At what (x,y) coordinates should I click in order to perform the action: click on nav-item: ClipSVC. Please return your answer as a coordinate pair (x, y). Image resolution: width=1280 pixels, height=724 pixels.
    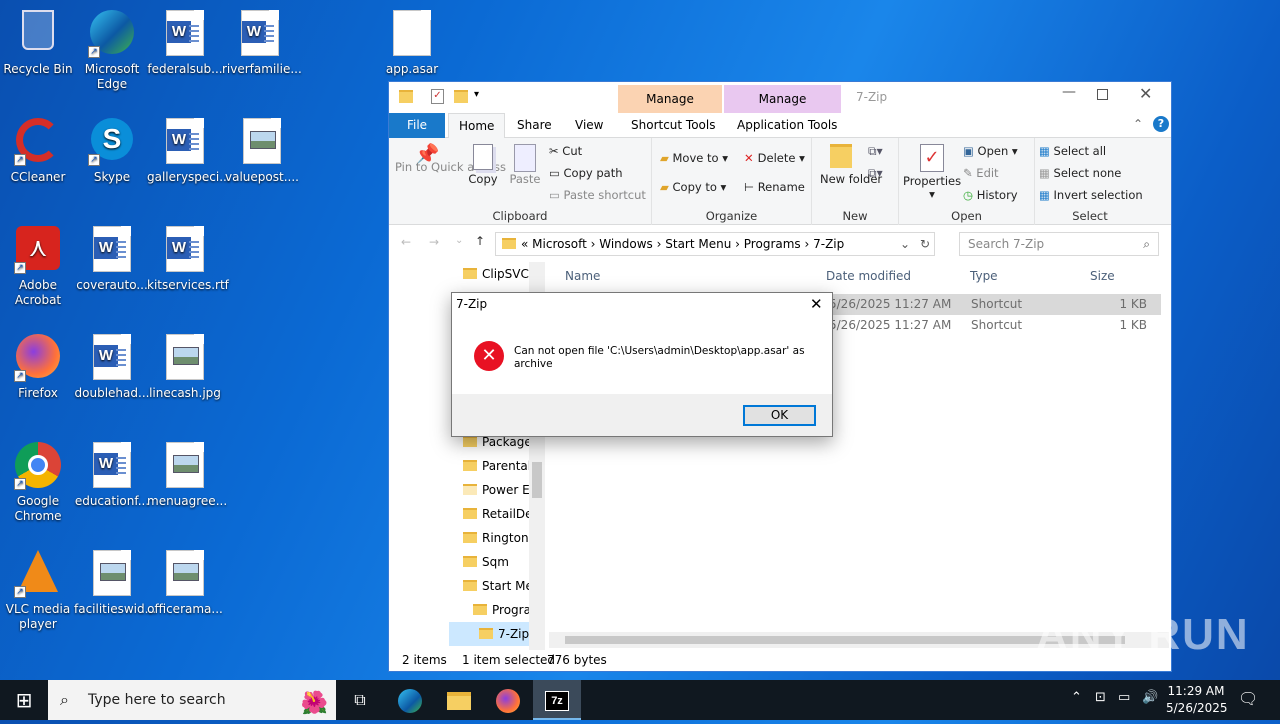
    Looking at the image, I should click on (496, 274).